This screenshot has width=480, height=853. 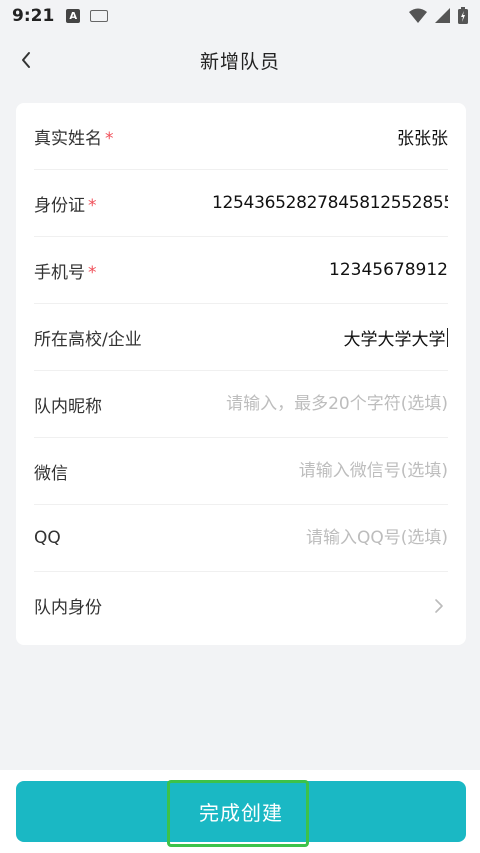 What do you see at coordinates (65, 205) in the screenshot?
I see `field-label: 身份证 *` at bounding box center [65, 205].